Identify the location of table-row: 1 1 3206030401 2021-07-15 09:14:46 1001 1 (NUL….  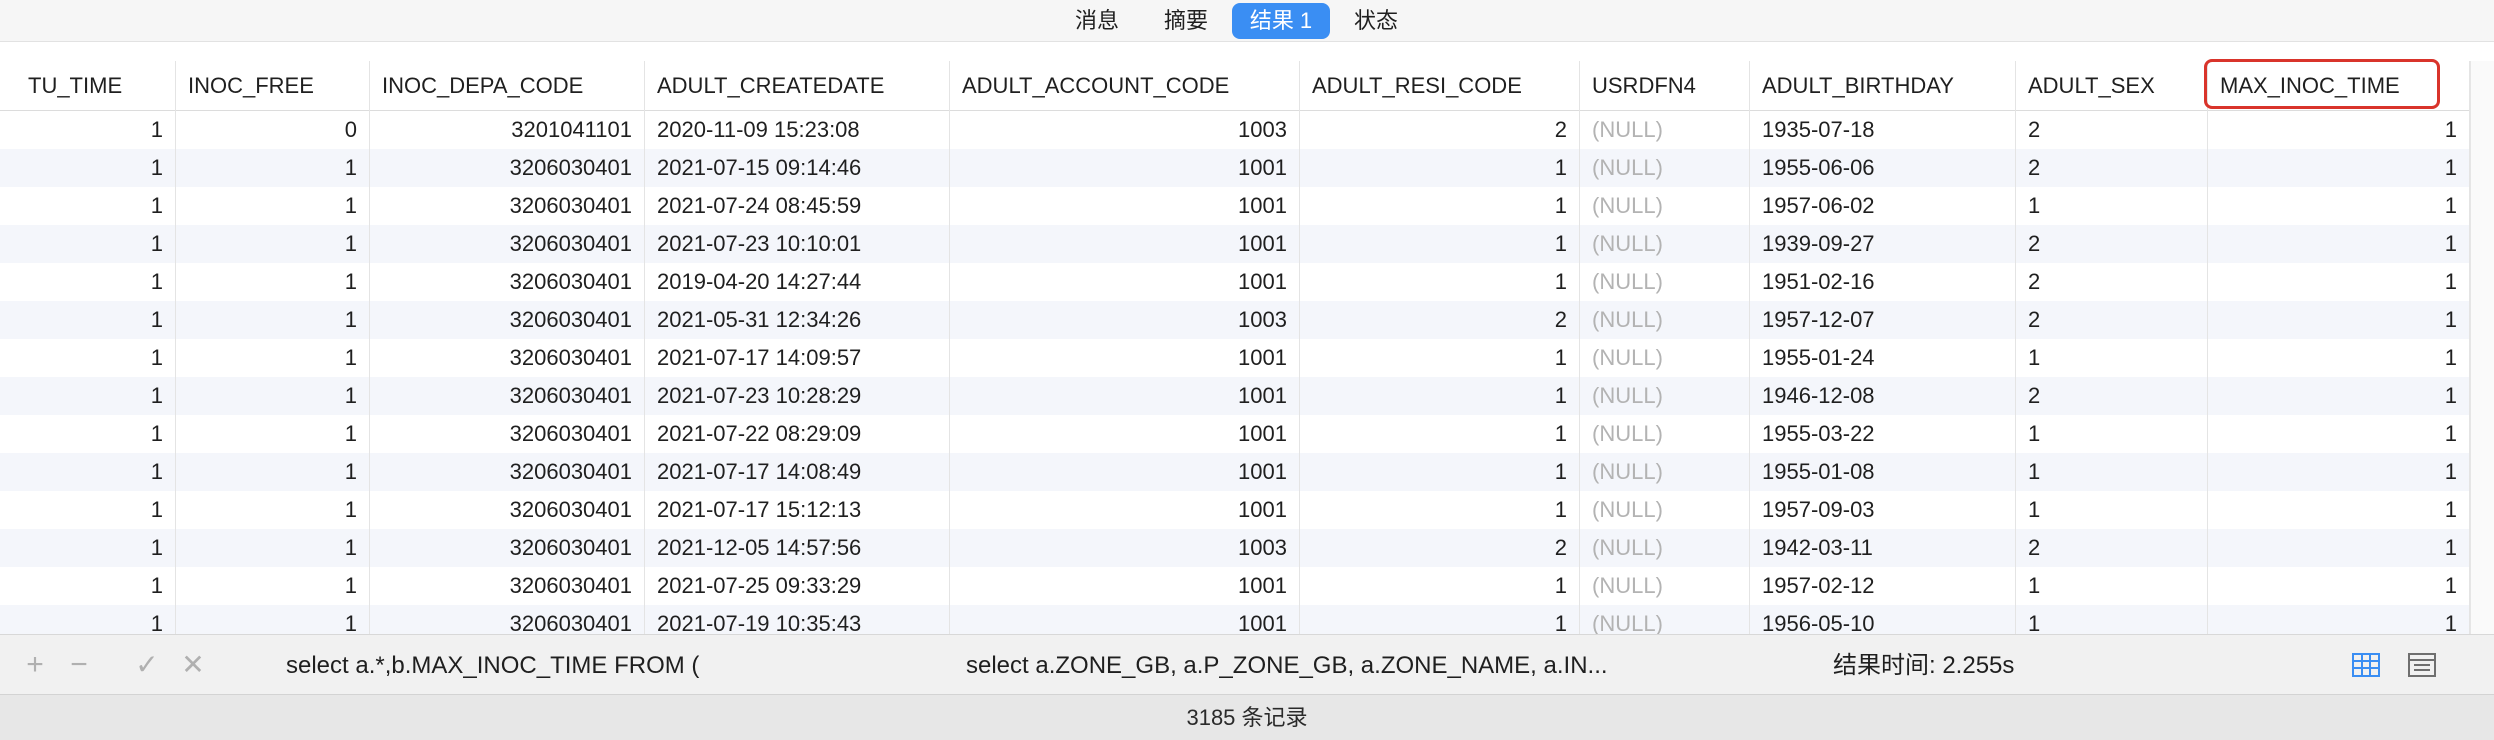
(1235, 168).